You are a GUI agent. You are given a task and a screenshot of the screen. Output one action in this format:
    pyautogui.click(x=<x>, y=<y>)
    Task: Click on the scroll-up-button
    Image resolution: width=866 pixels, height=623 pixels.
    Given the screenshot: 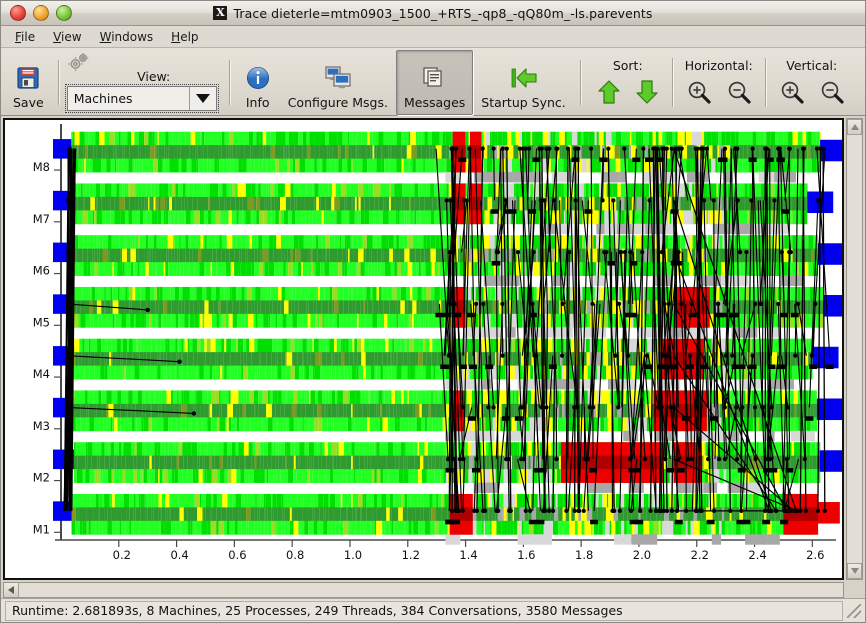 What is the action you would take?
    pyautogui.click(x=854, y=127)
    